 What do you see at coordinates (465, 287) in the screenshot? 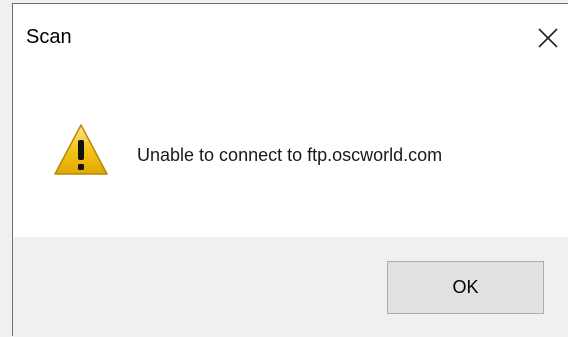
I see `ok-button: OK` at bounding box center [465, 287].